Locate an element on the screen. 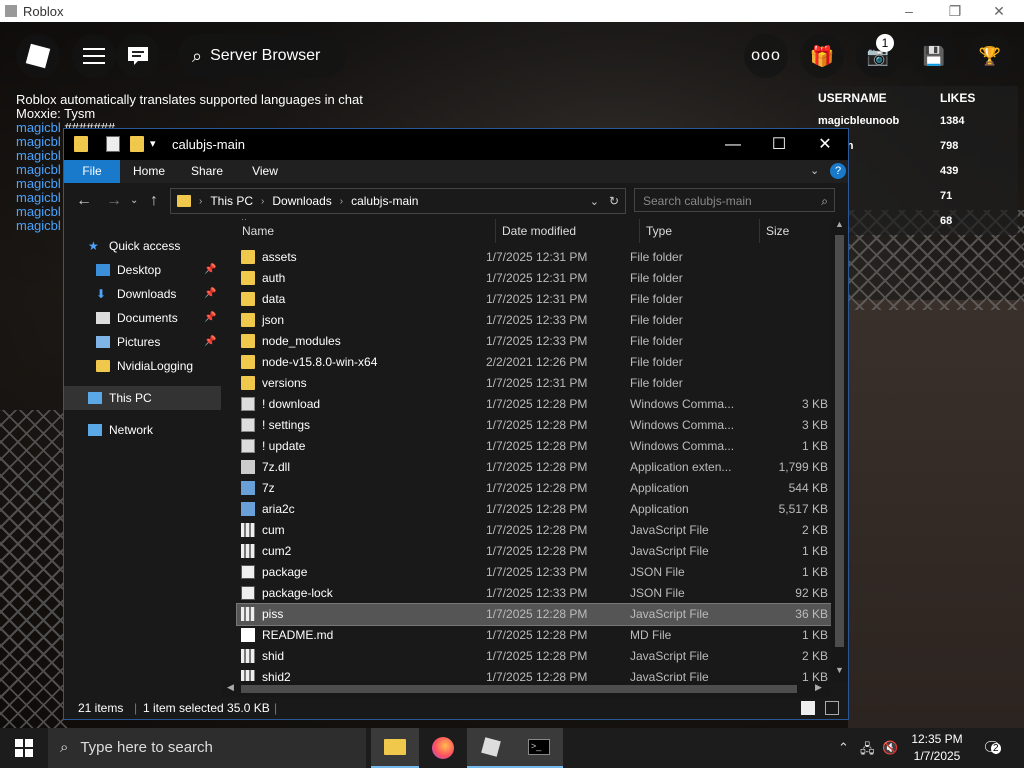 The width and height of the screenshot is (1024, 768). properties-icon is located at coordinates (113, 144).